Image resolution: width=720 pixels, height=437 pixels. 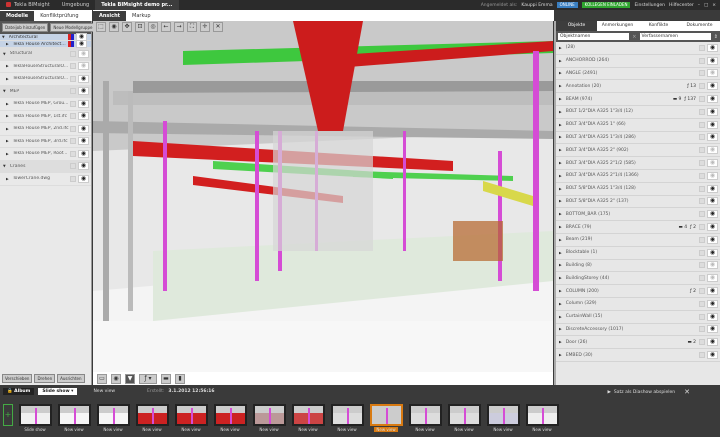 What do you see at coordinates (19, 391) in the screenshot?
I see `album-button: 🔒 Album` at bounding box center [19, 391].